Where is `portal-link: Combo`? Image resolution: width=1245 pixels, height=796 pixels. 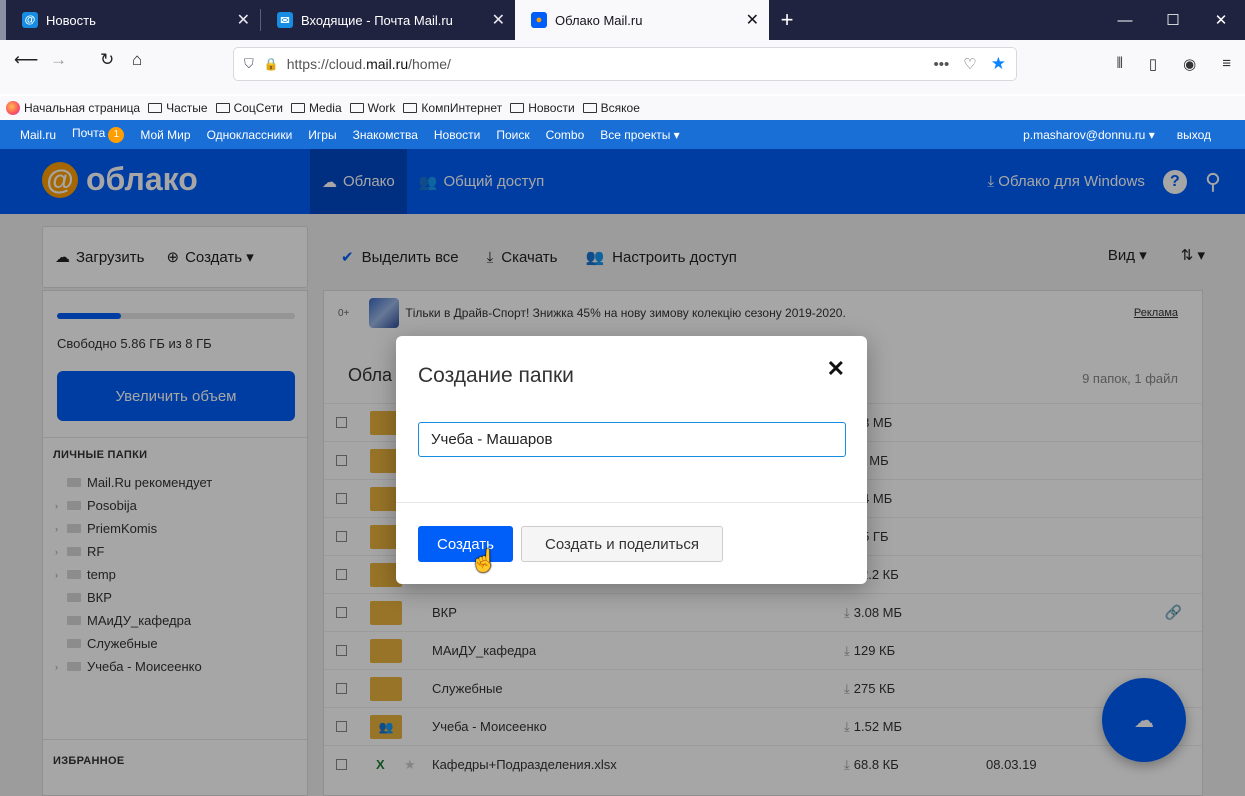 portal-link: Combo is located at coordinates (565, 135).